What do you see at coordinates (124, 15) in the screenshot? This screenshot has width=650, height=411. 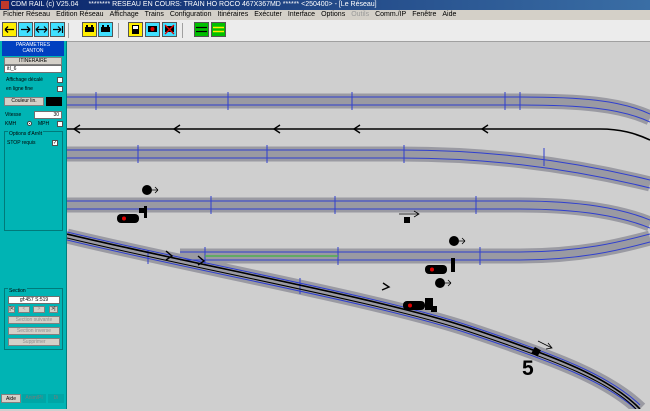 I see `menu-item-affichage: Affichage` at bounding box center [124, 15].